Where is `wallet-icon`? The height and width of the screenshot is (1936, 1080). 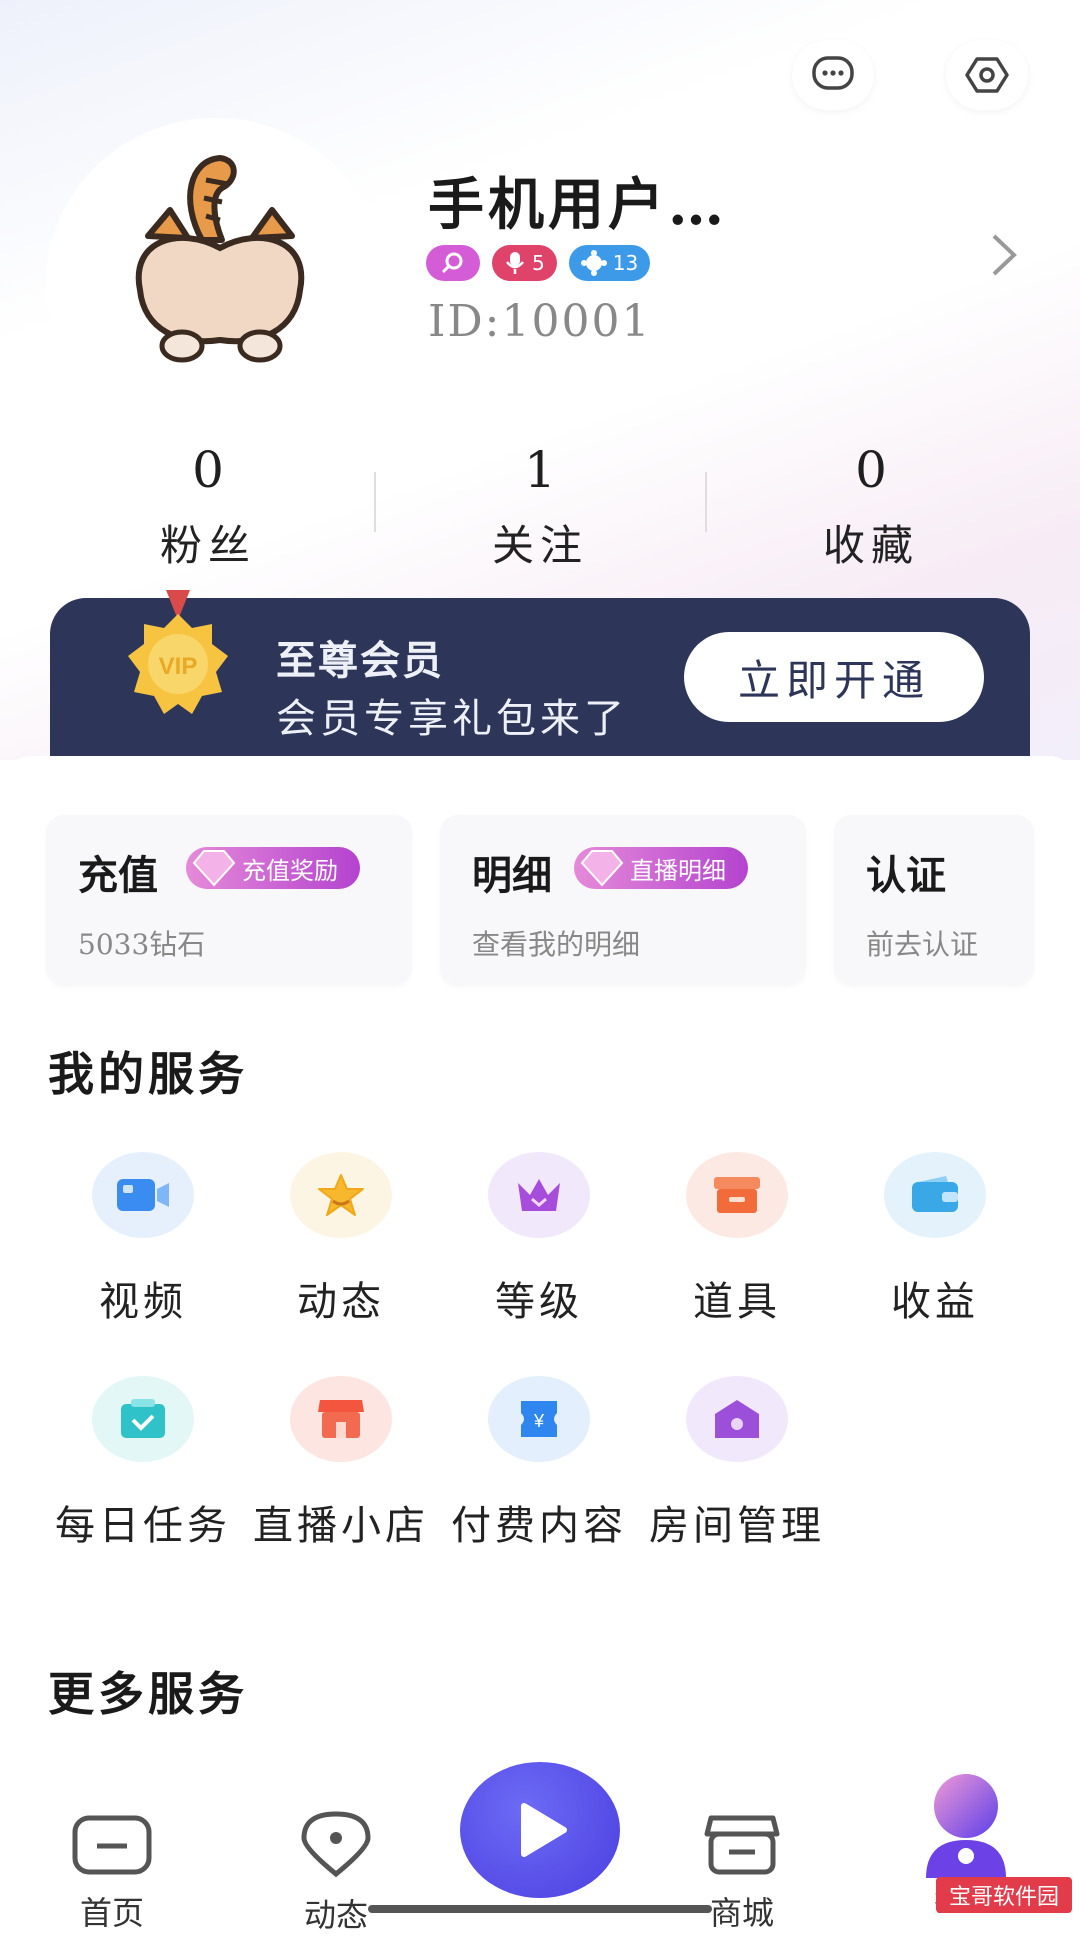
wallet-icon is located at coordinates (935, 1195).